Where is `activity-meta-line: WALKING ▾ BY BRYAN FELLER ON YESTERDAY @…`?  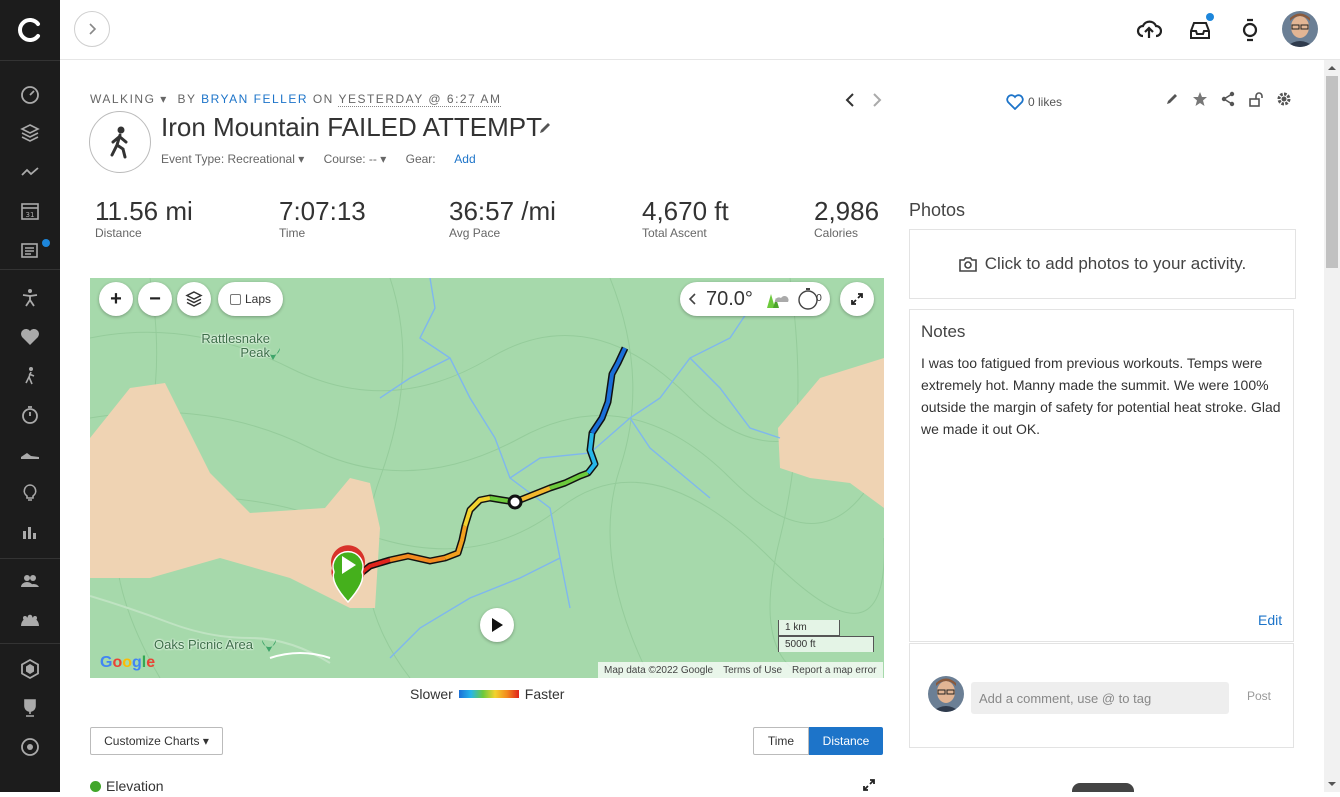 activity-meta-line: WALKING ▾ BY BRYAN FELLER ON YESTERDAY @… is located at coordinates (296, 99).